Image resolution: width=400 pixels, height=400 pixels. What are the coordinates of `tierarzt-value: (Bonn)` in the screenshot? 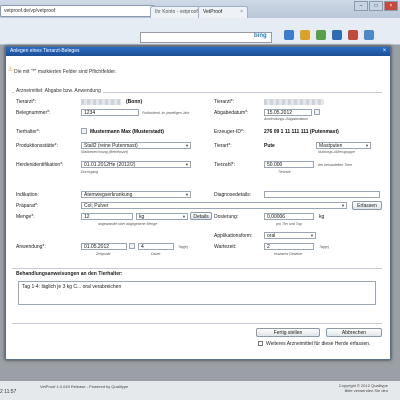 It's located at (134, 102).